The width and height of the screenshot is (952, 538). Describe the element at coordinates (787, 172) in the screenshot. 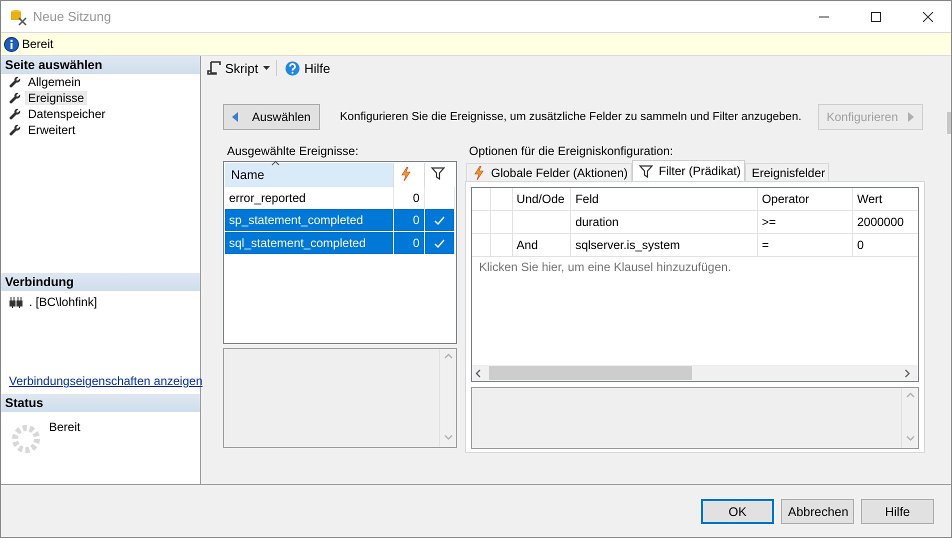

I see `tab: Ereignisfelder` at that location.